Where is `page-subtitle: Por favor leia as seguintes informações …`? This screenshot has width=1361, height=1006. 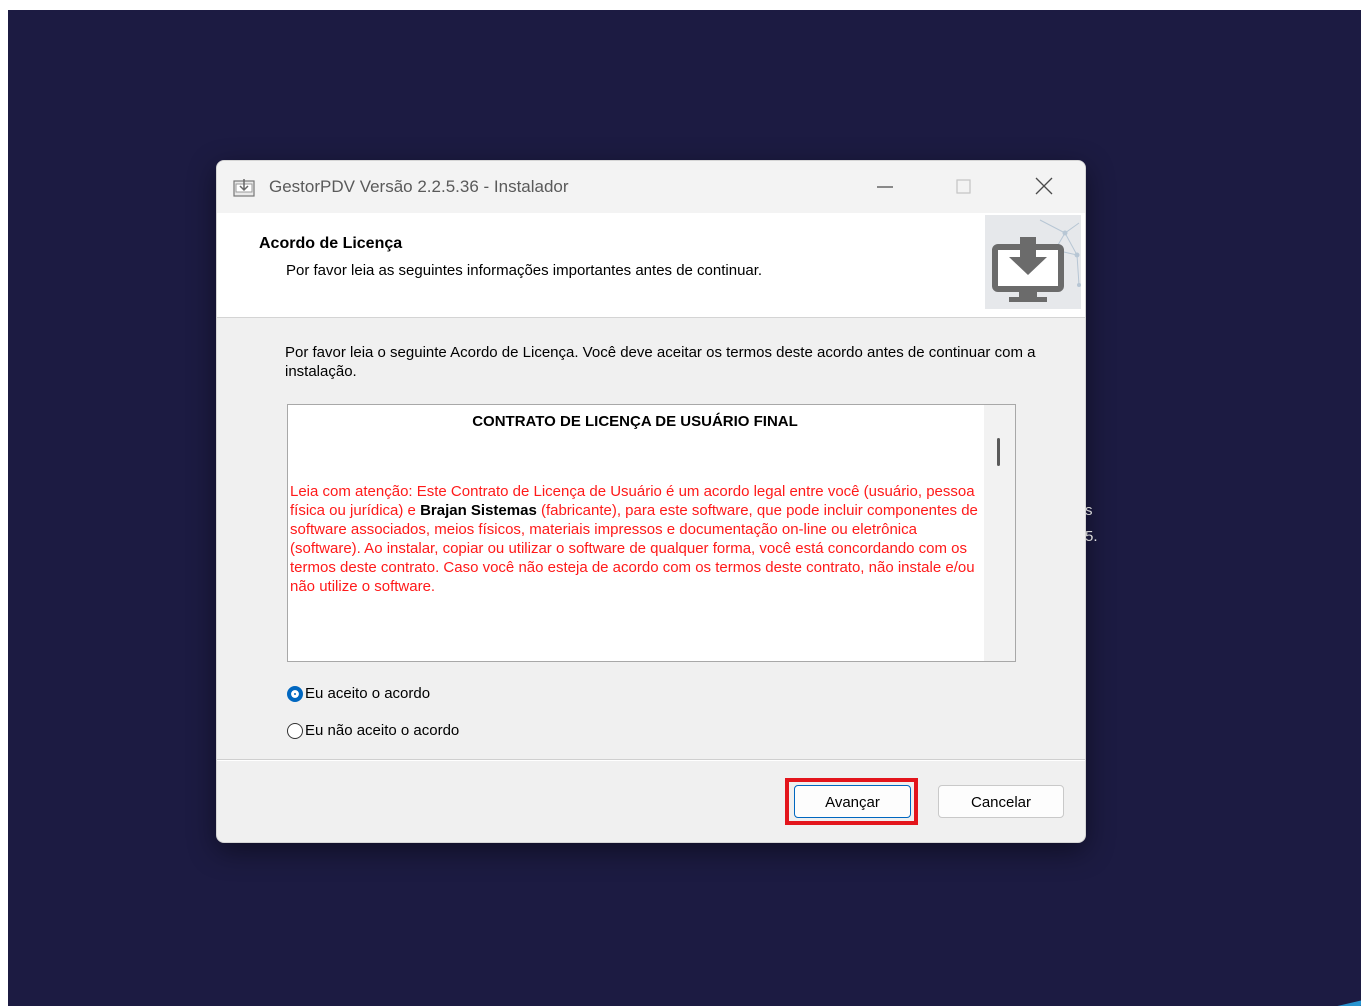 page-subtitle: Por favor leia as seguintes informações … is located at coordinates (524, 270).